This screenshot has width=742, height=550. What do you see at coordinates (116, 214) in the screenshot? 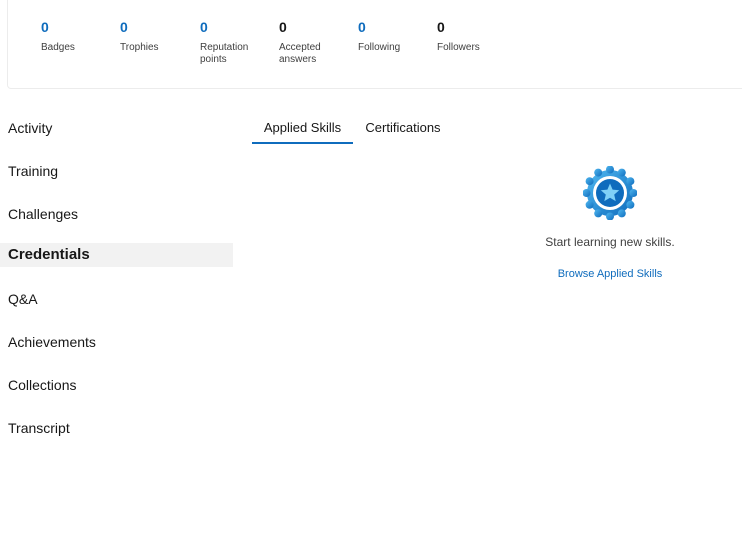
I see `sidebar-item-challenges: Challenges` at bounding box center [116, 214].